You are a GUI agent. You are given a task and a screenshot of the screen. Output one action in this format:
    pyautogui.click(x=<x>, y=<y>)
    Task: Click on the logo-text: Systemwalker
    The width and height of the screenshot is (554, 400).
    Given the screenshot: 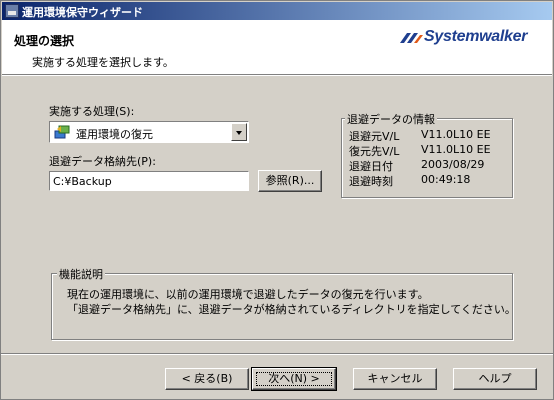 What is the action you would take?
    pyautogui.click(x=476, y=36)
    